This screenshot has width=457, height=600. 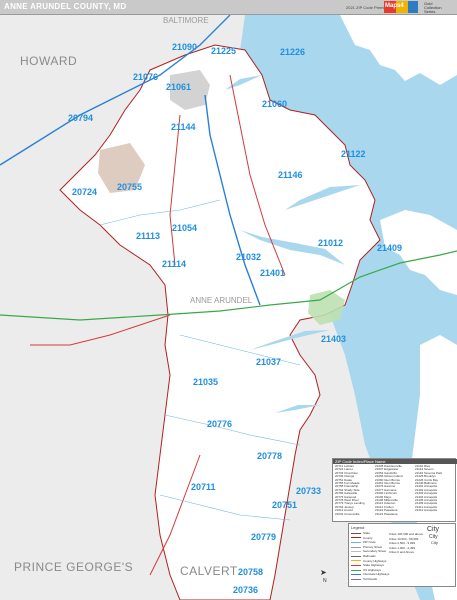 I want to click on zip-label: 21113, so click(x=148, y=236).